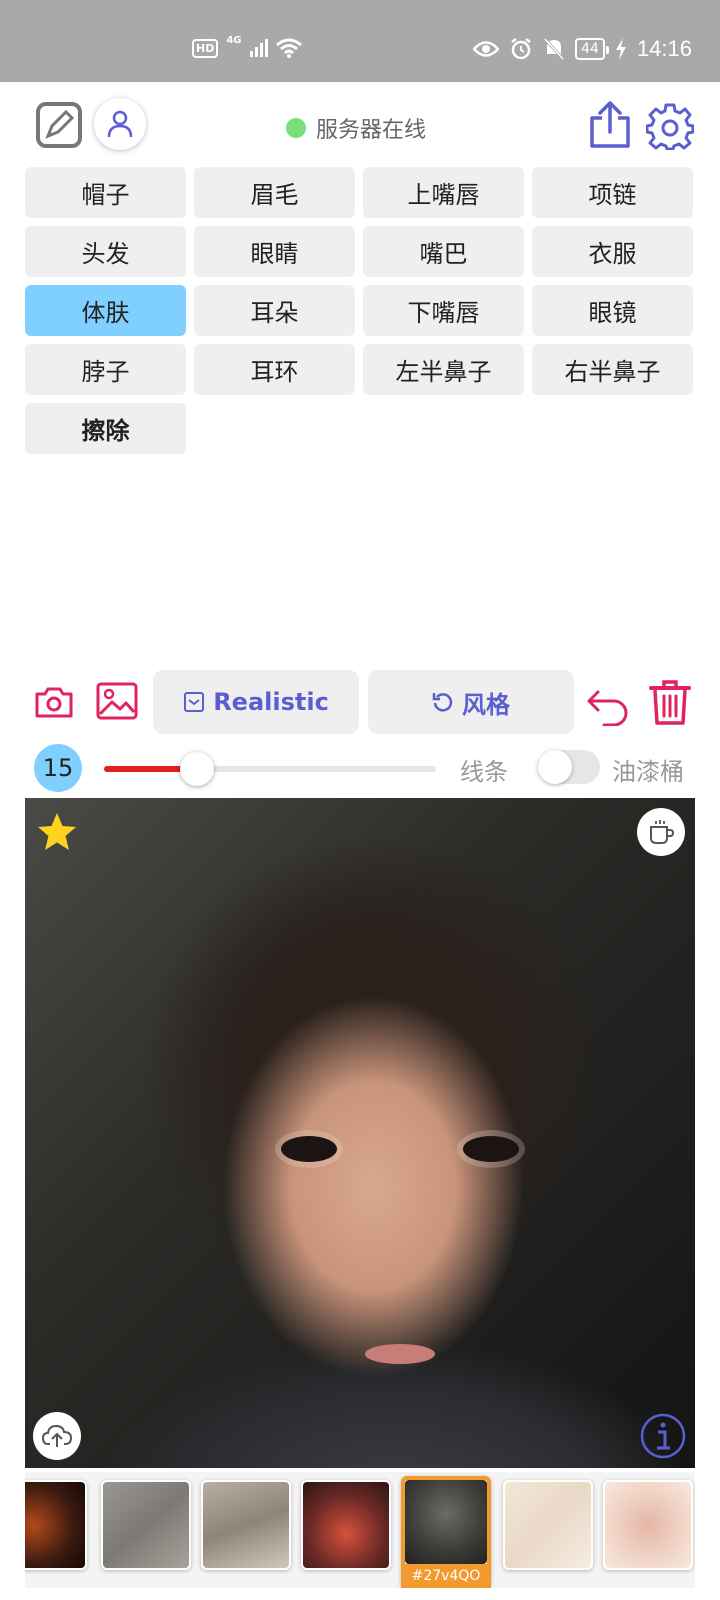 This screenshot has height=1600, width=720. I want to click on upload-button, so click(57, 1436).